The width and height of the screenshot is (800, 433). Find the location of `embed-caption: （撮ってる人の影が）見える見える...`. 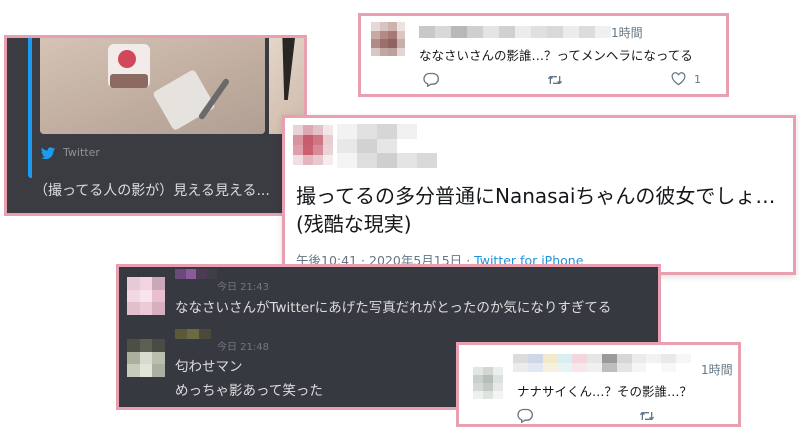

embed-caption: （撮ってる人の影が）見える見える... is located at coordinates (152, 191).